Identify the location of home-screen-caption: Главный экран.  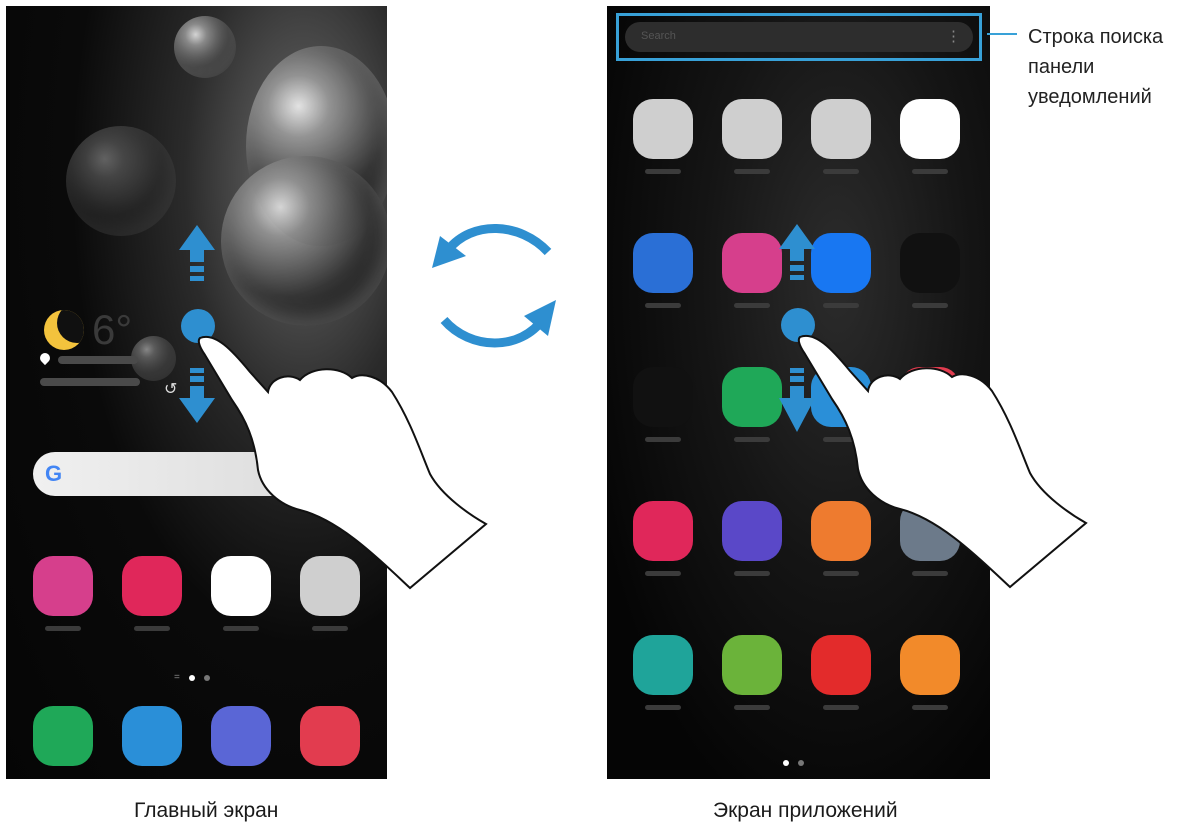
(206, 810).